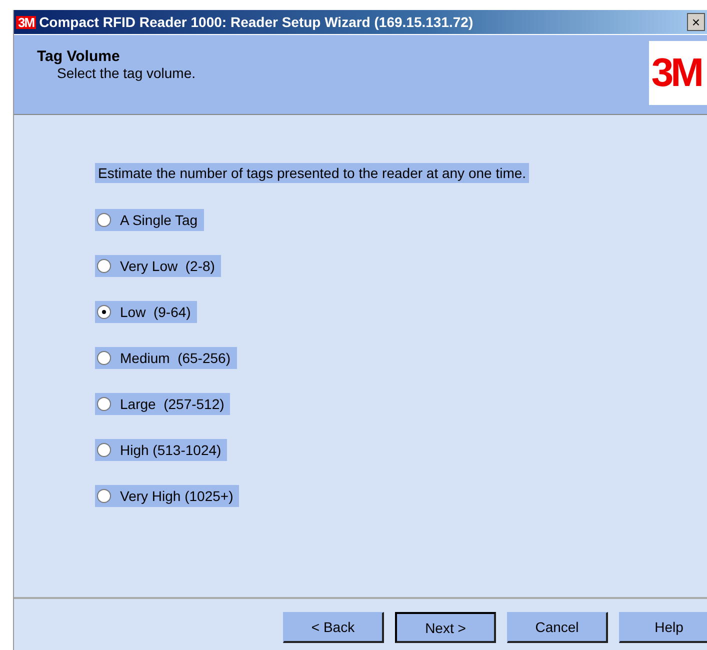 The height and width of the screenshot is (650, 707). What do you see at coordinates (445, 627) in the screenshot?
I see `wizard-button: Next >` at bounding box center [445, 627].